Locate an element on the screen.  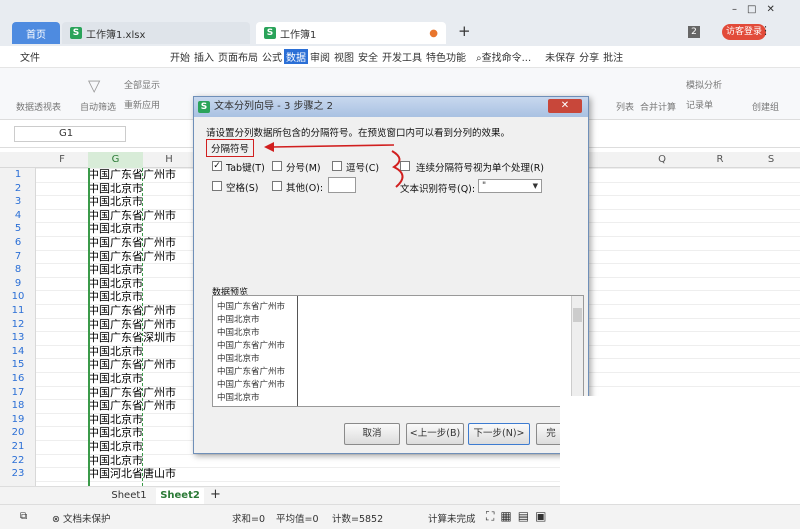
add-sheet-button: + is located at coordinates (215, 494).